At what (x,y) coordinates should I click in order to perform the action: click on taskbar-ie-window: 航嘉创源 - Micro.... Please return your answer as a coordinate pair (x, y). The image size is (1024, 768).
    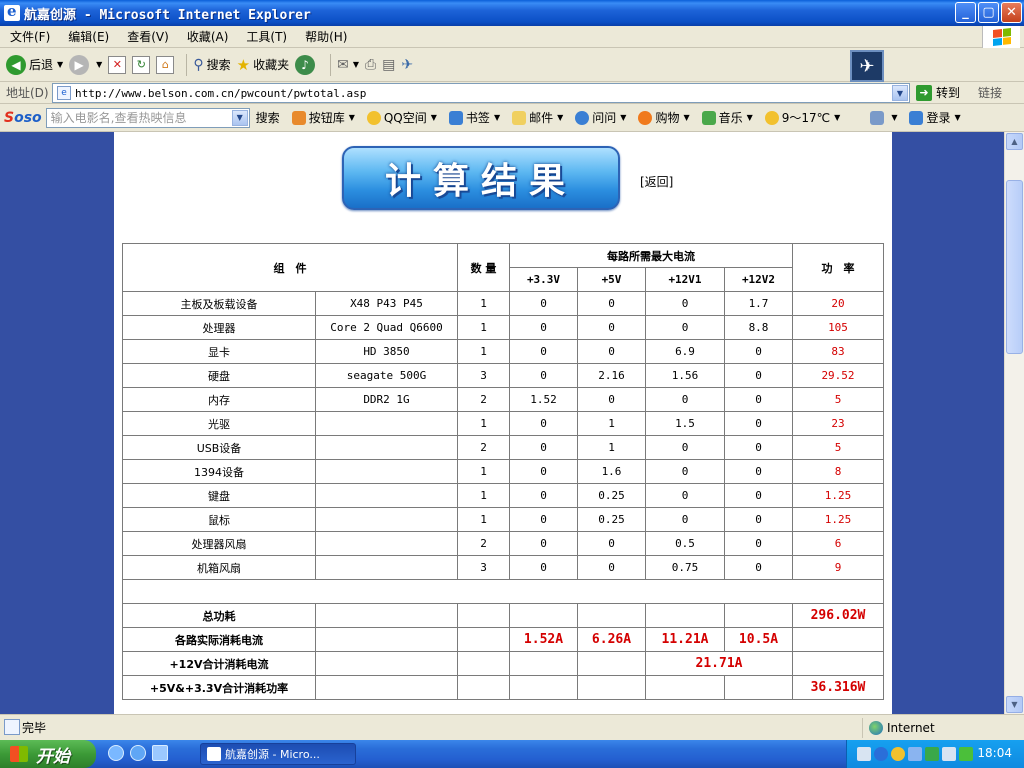
    Looking at the image, I should click on (278, 754).